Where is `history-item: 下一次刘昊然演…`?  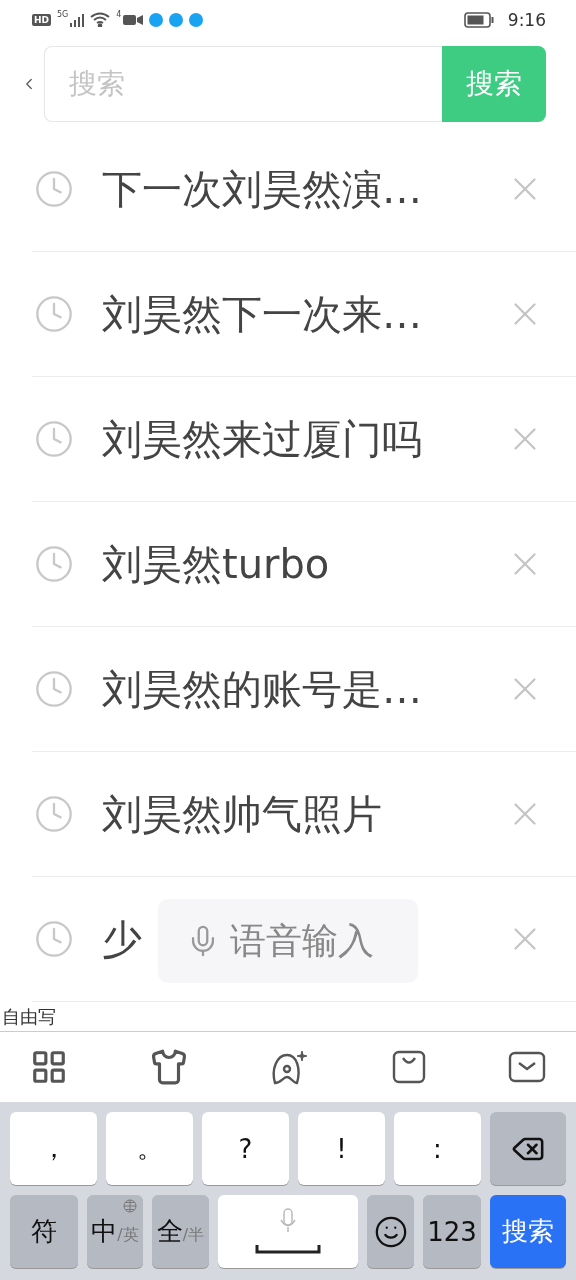 history-item: 下一次刘昊然演… is located at coordinates (304, 189).